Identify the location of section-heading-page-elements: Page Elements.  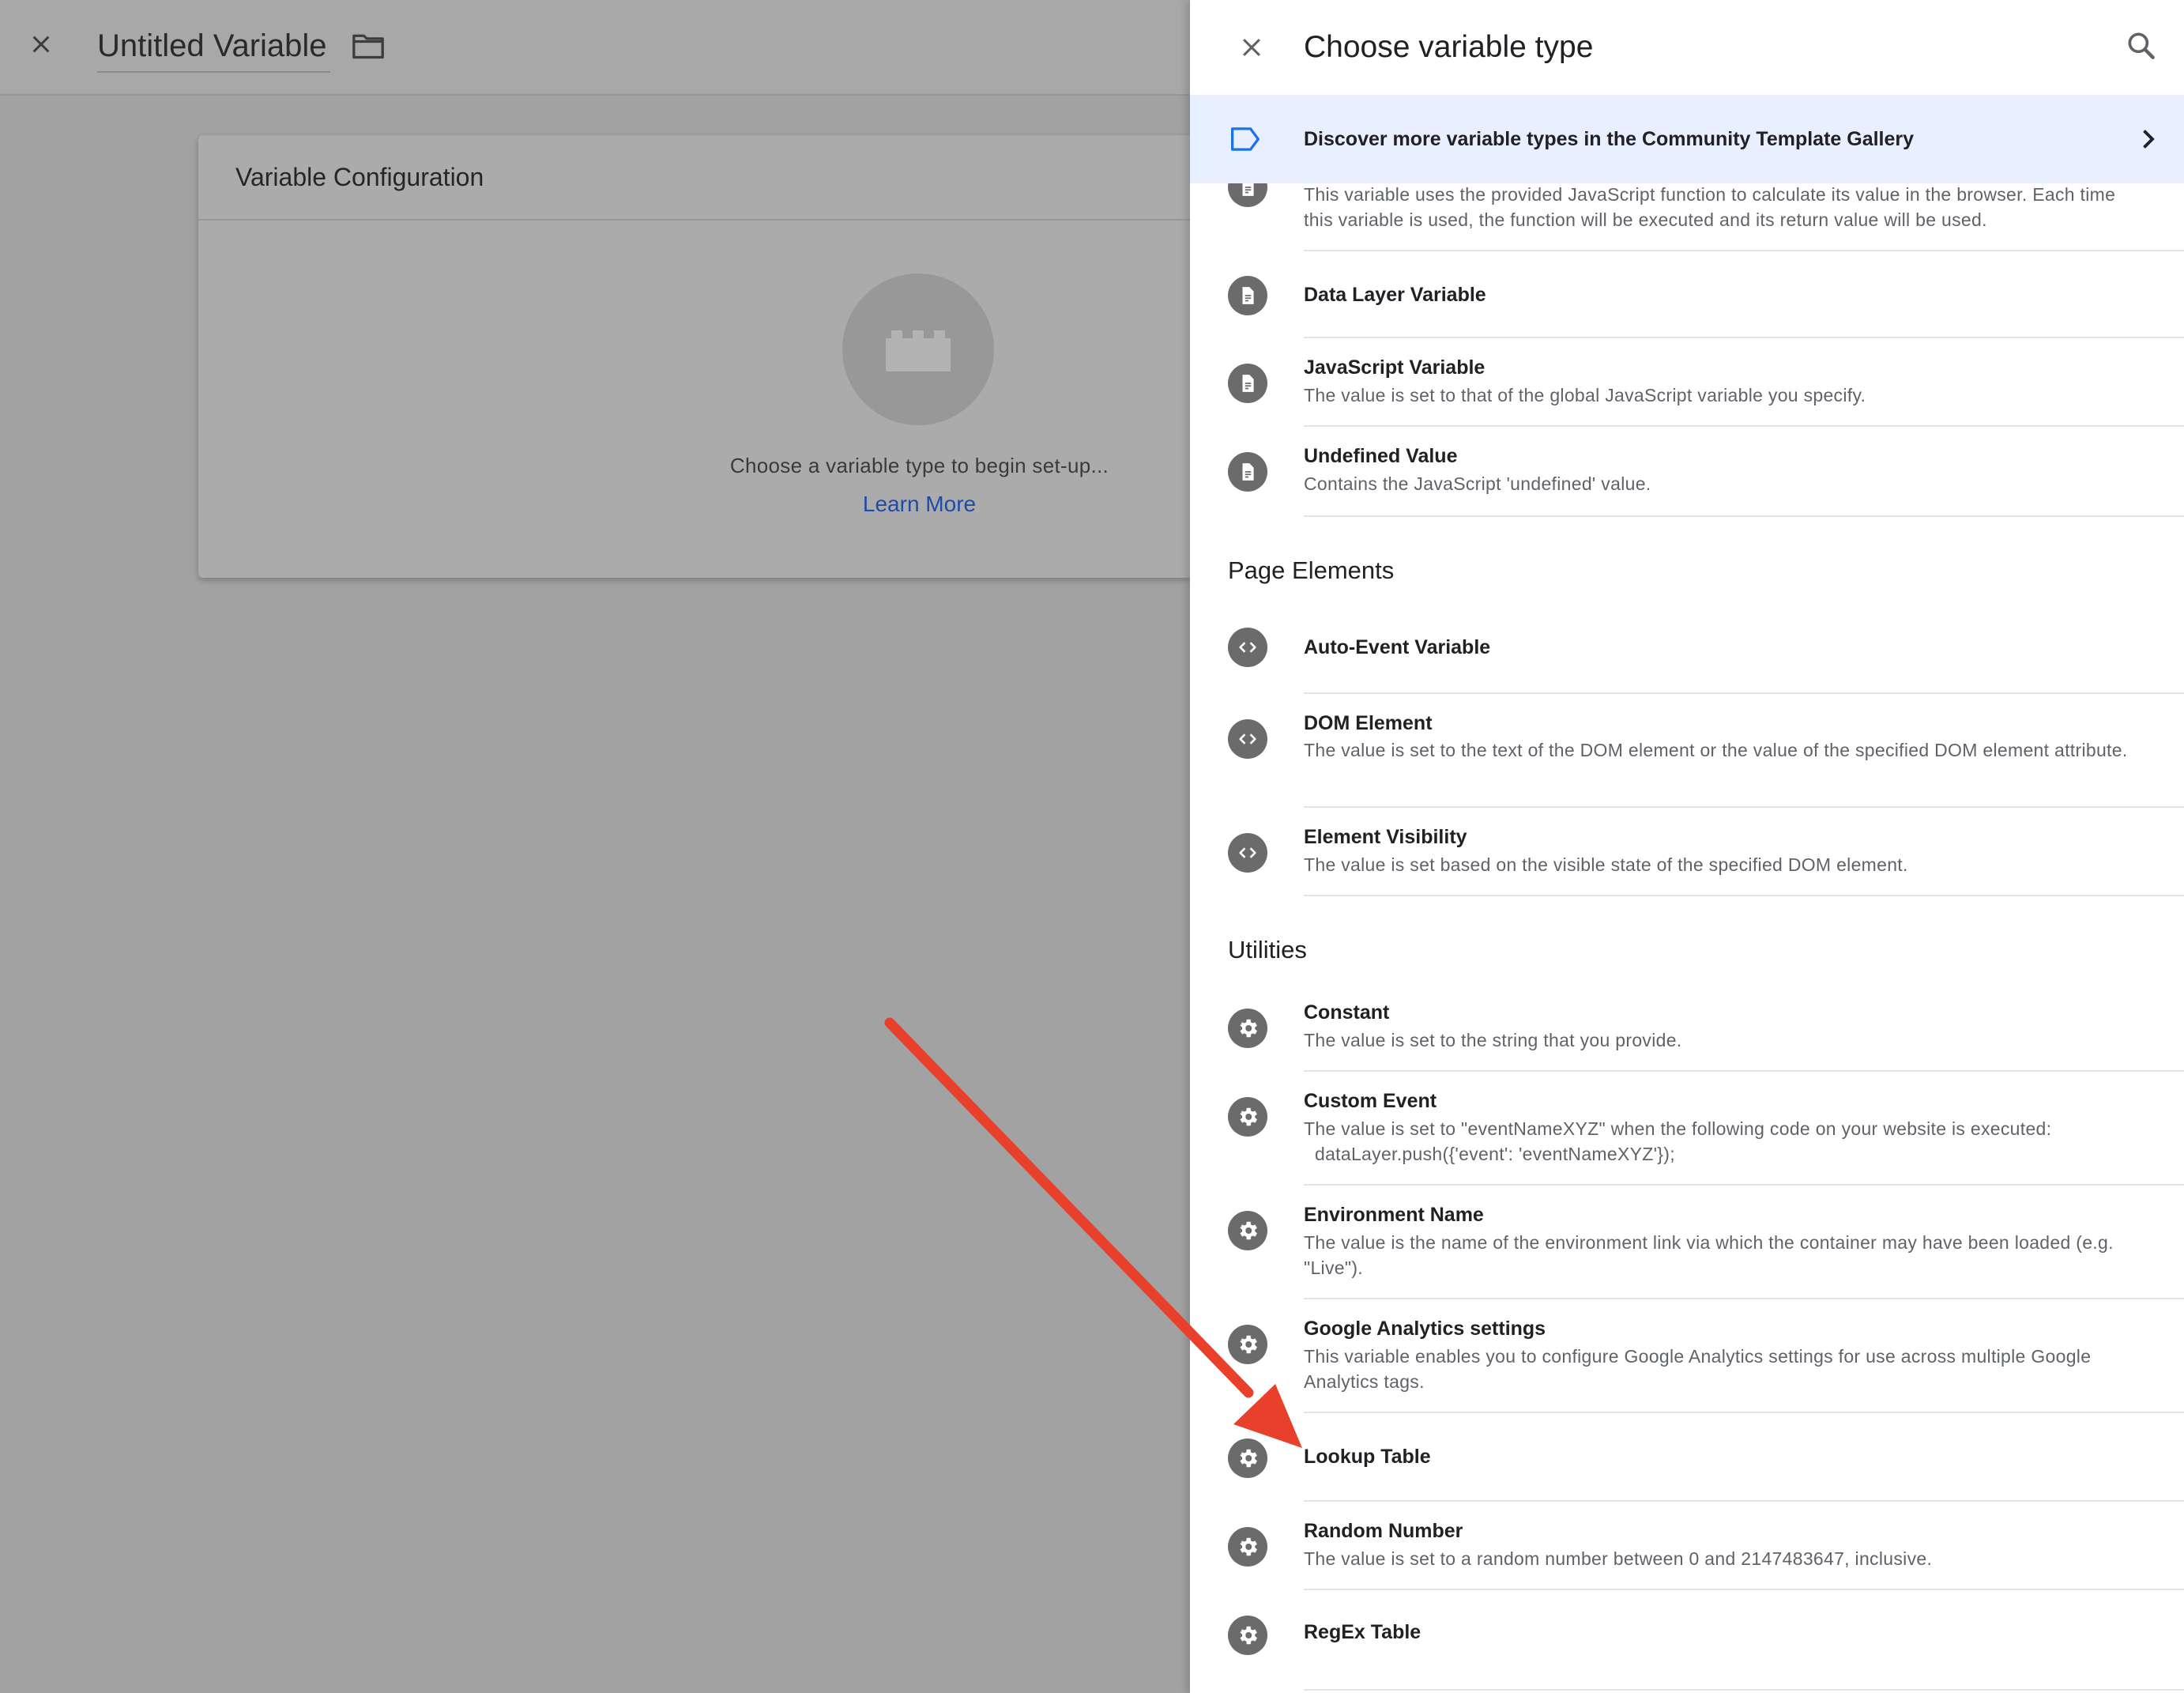
(1311, 570).